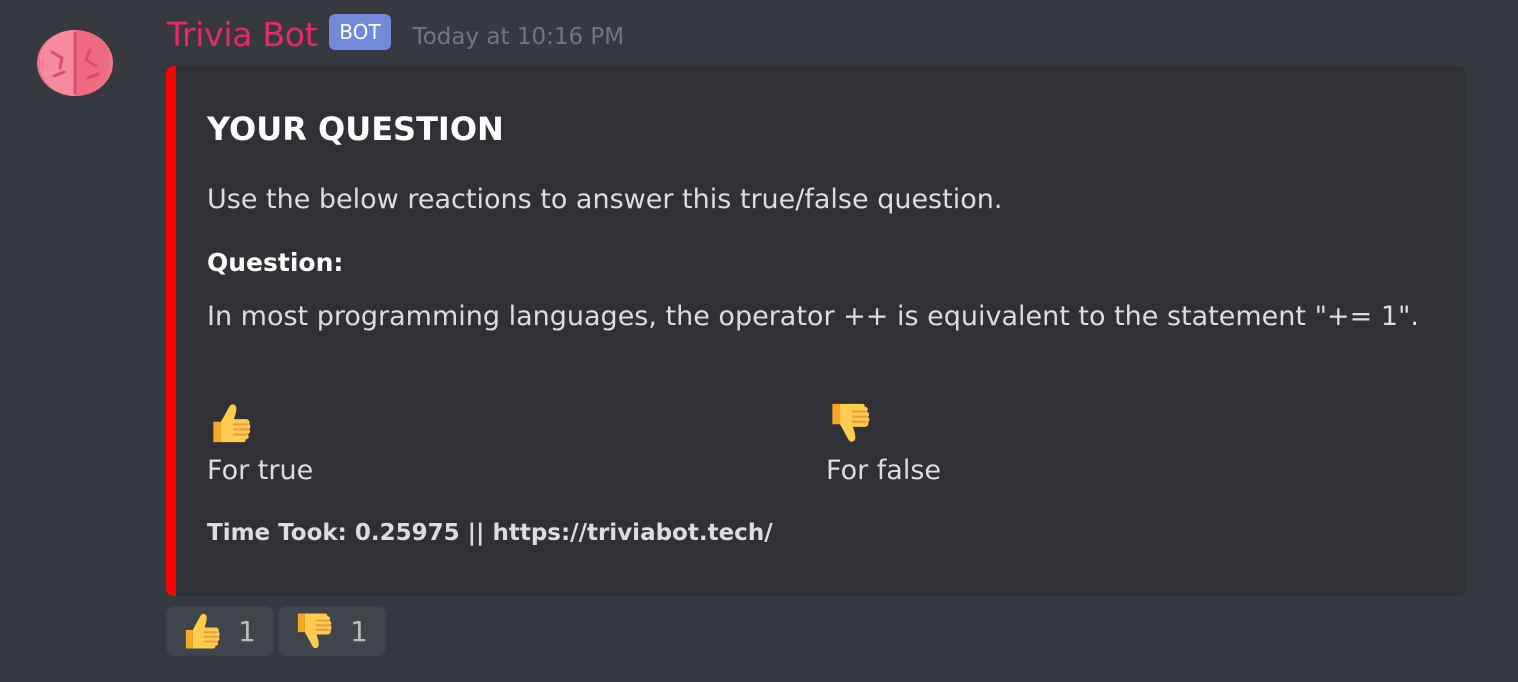 The width and height of the screenshot is (1518, 682). What do you see at coordinates (275, 262) in the screenshot?
I see `field-name: Question:` at bounding box center [275, 262].